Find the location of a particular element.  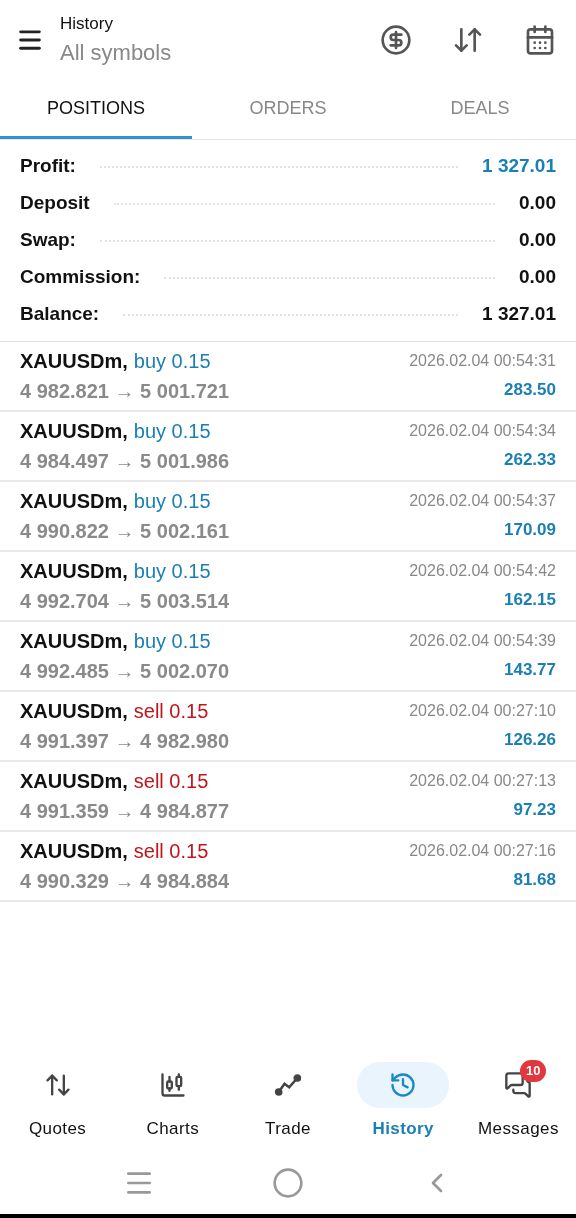

nav-item: Trade is located at coordinates (288, 1102).